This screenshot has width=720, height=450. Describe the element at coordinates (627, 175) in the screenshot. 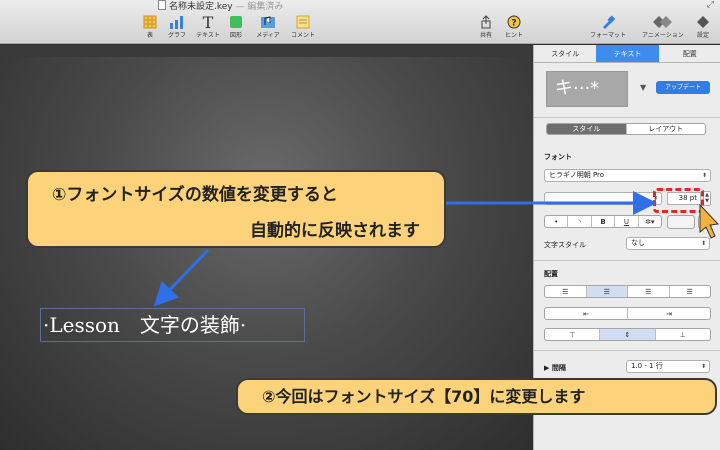

I see `font-family-dropdown: ヒラギノ明朝 Pro ⬍` at that location.